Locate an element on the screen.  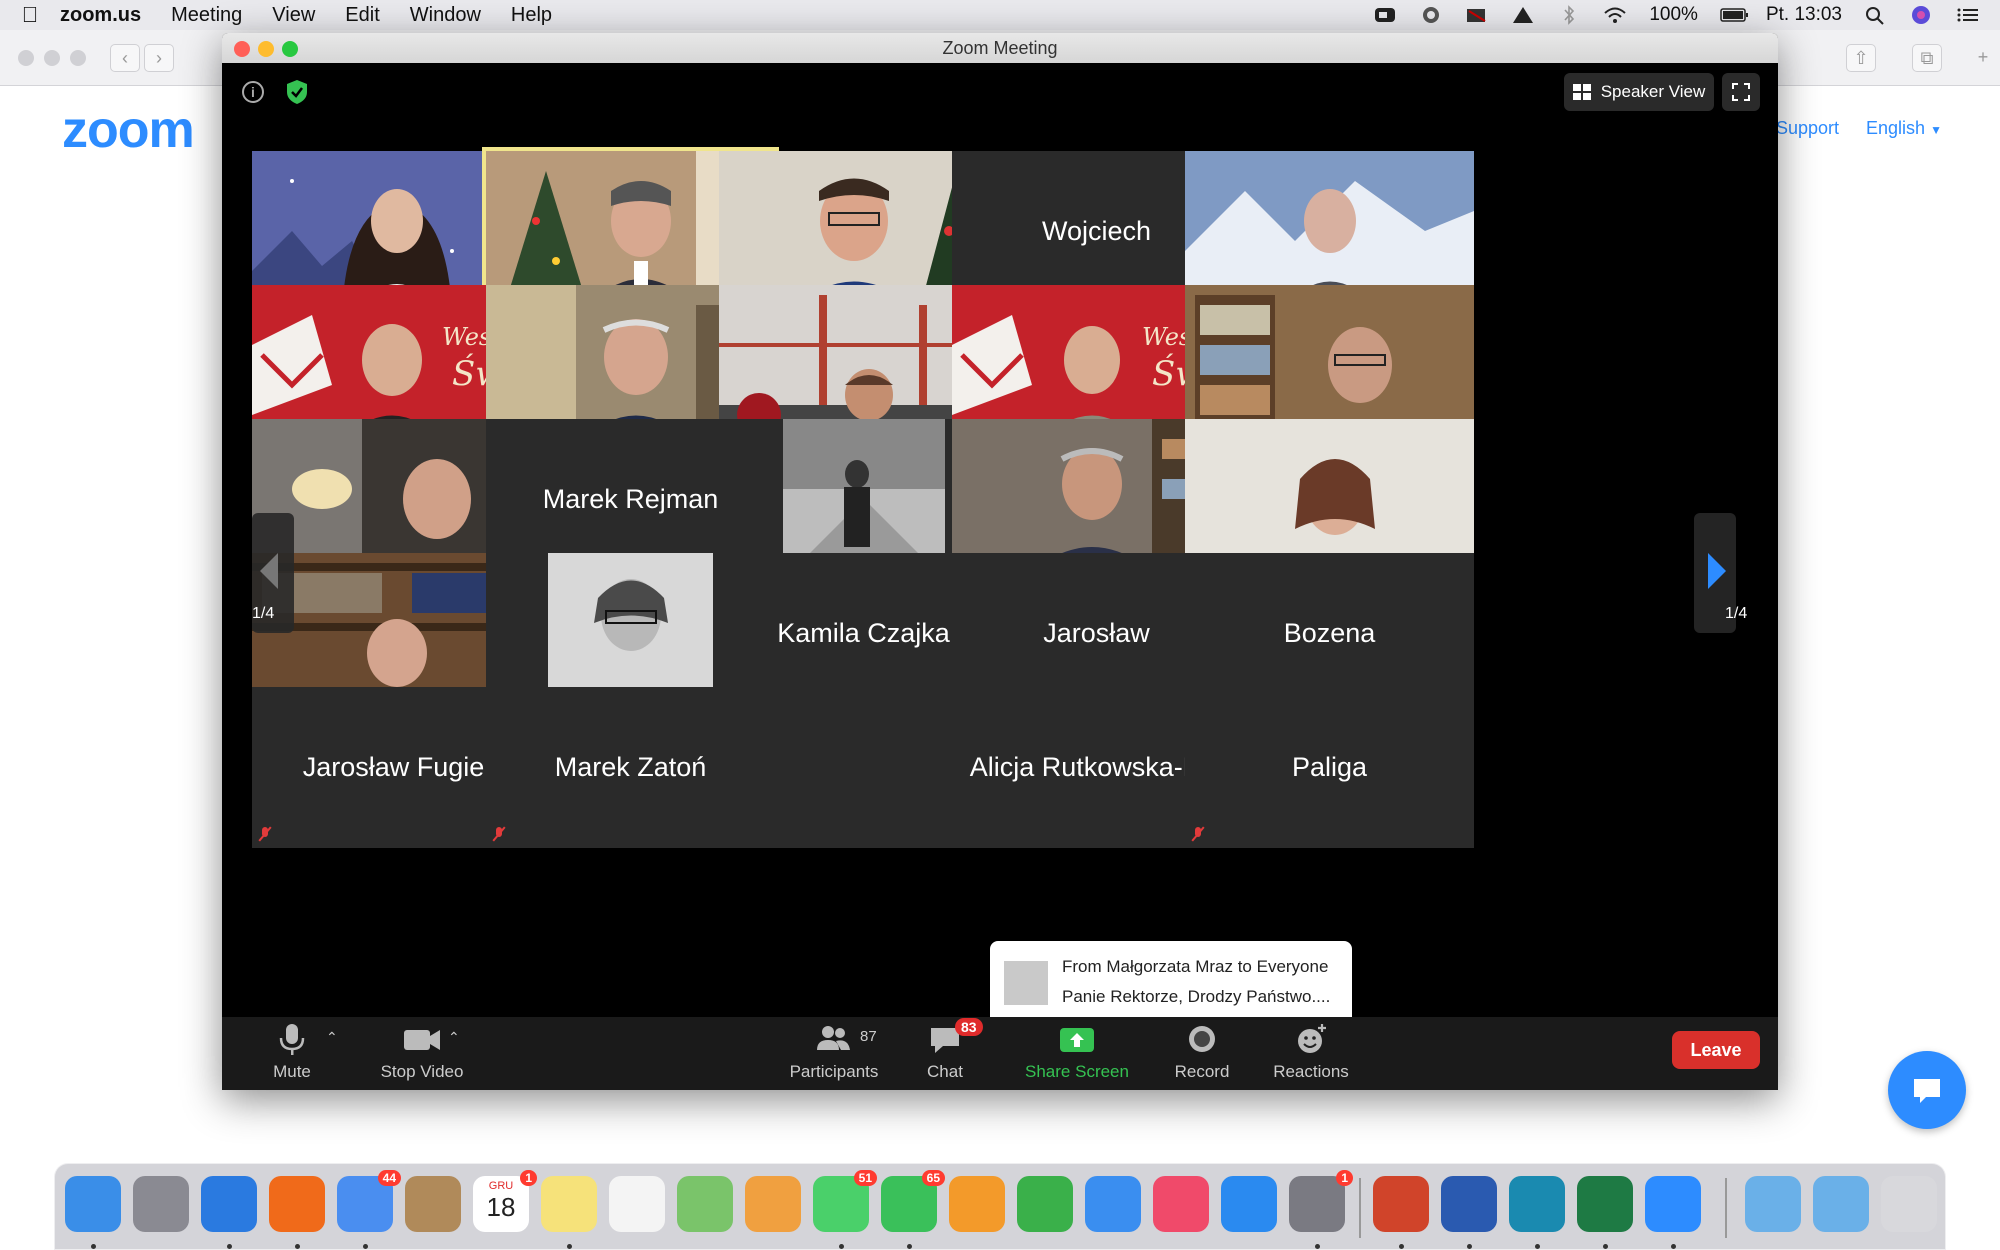
share-screen-button: Share Screen is located at coordinates (1077, 1053).